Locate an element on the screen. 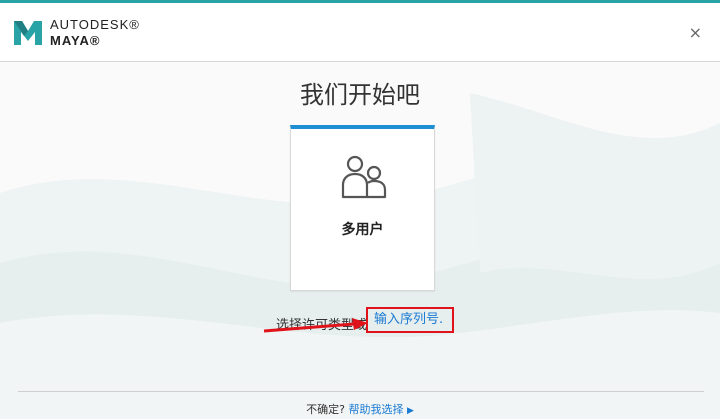 This screenshot has height=419, width=720. multi-user-card: 多用户 is located at coordinates (362, 208).